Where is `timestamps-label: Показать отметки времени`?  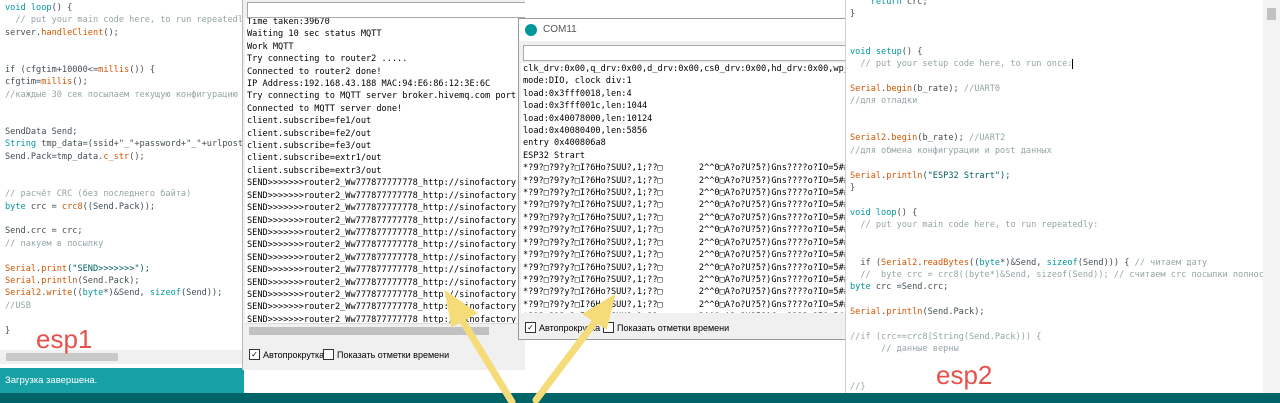 timestamps-label: Показать отметки времени is located at coordinates (393, 354).